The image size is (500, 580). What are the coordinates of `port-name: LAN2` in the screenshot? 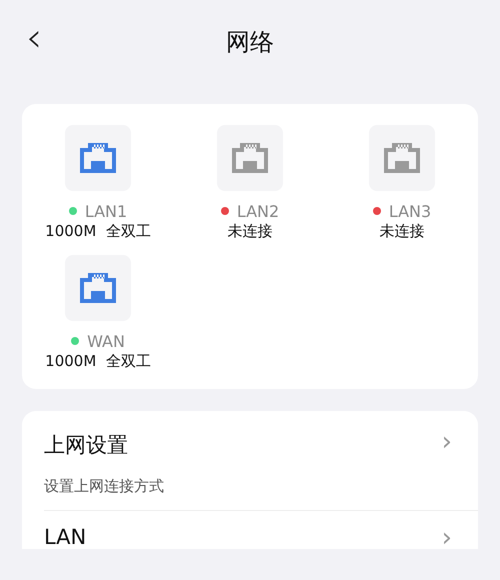 It's located at (258, 211).